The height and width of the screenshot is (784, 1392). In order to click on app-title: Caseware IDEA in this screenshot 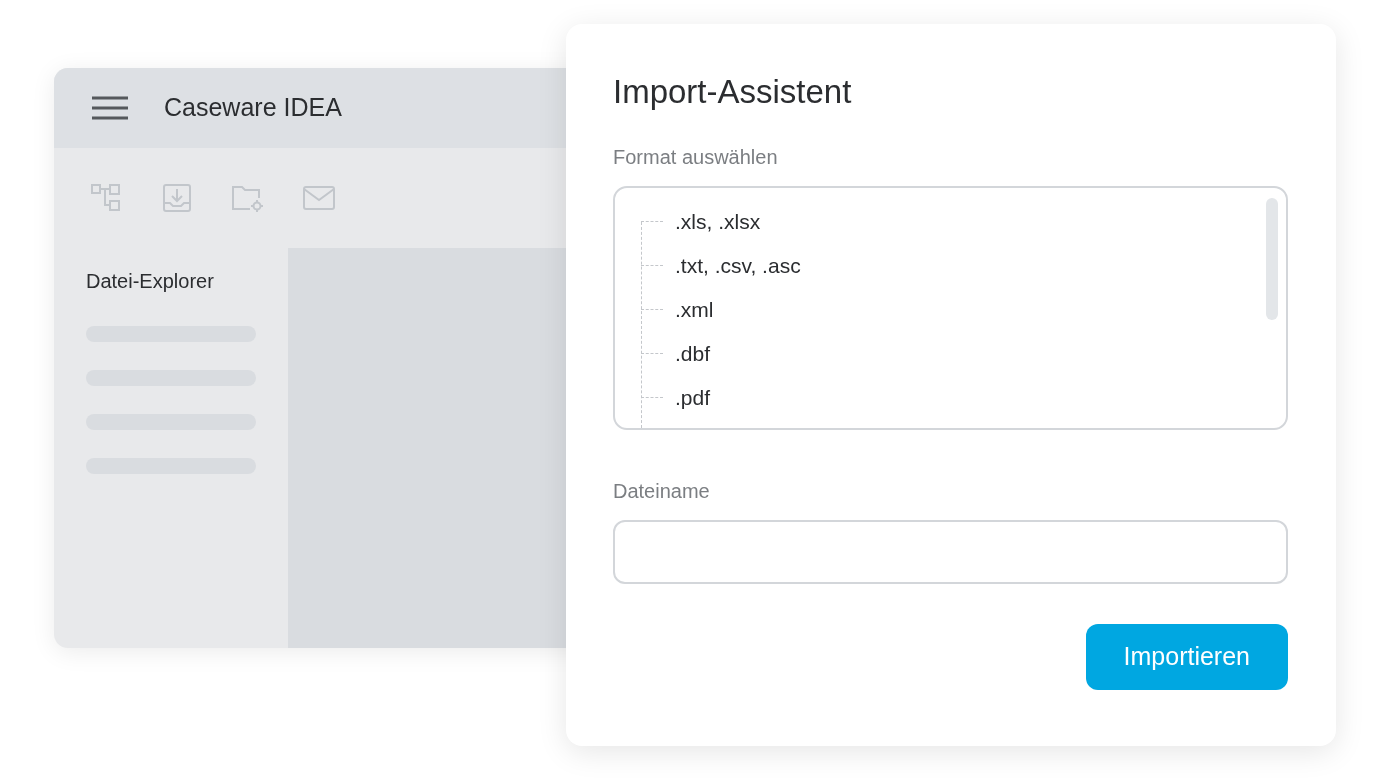, I will do `click(253, 108)`.